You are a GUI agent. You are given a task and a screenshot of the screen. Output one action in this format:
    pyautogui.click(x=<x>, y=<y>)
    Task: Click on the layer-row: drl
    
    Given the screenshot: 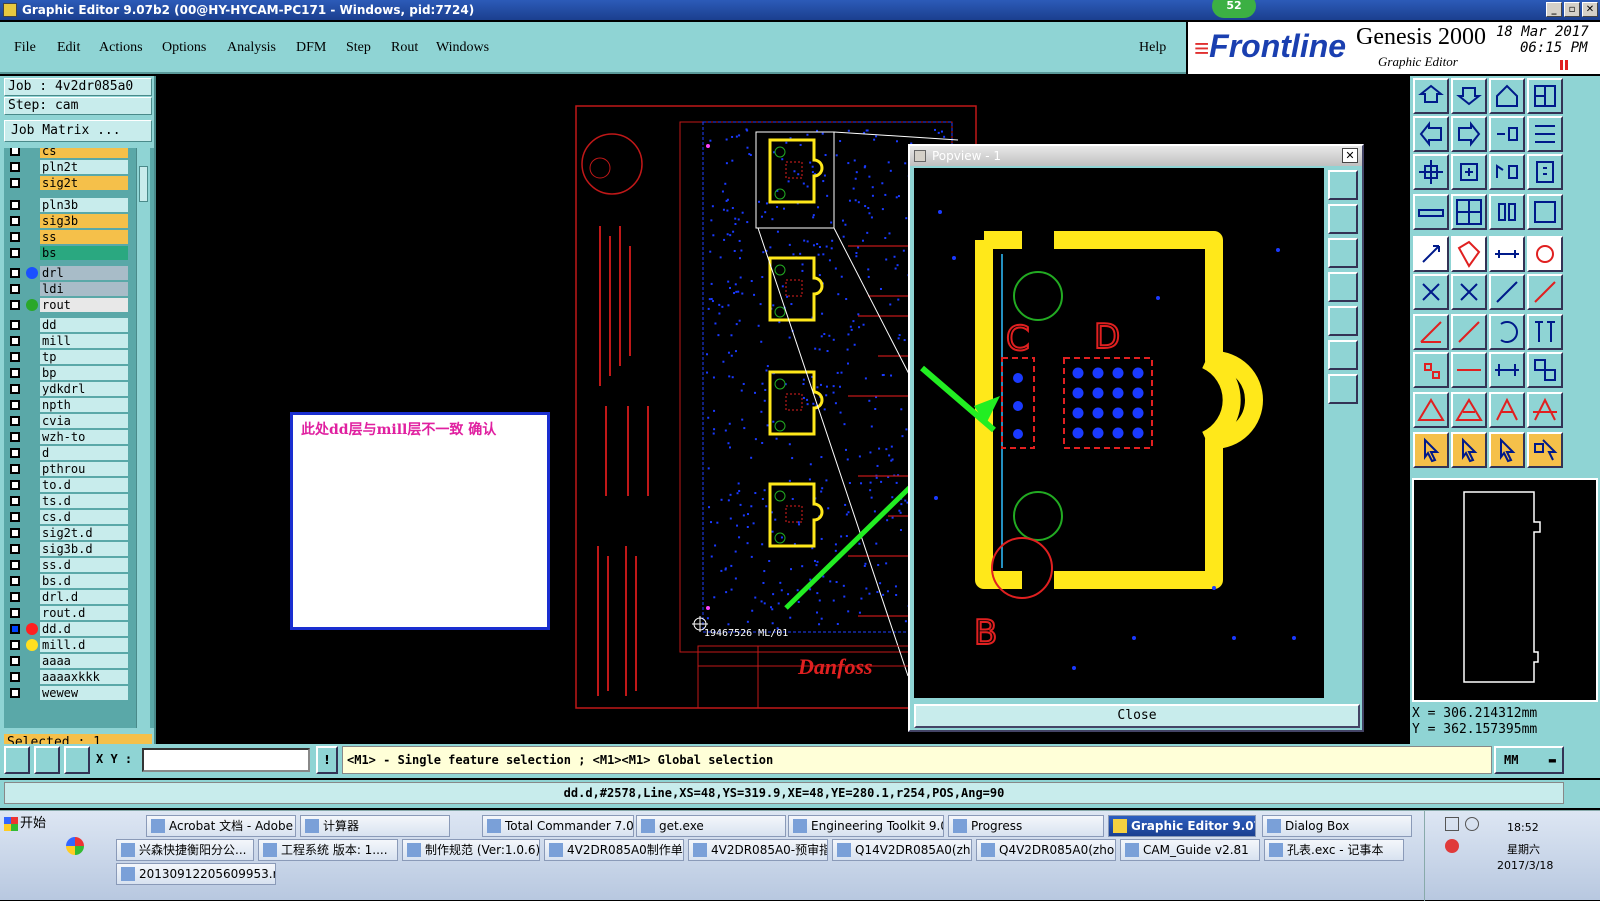 What is the action you would take?
    pyautogui.click(x=66, y=273)
    